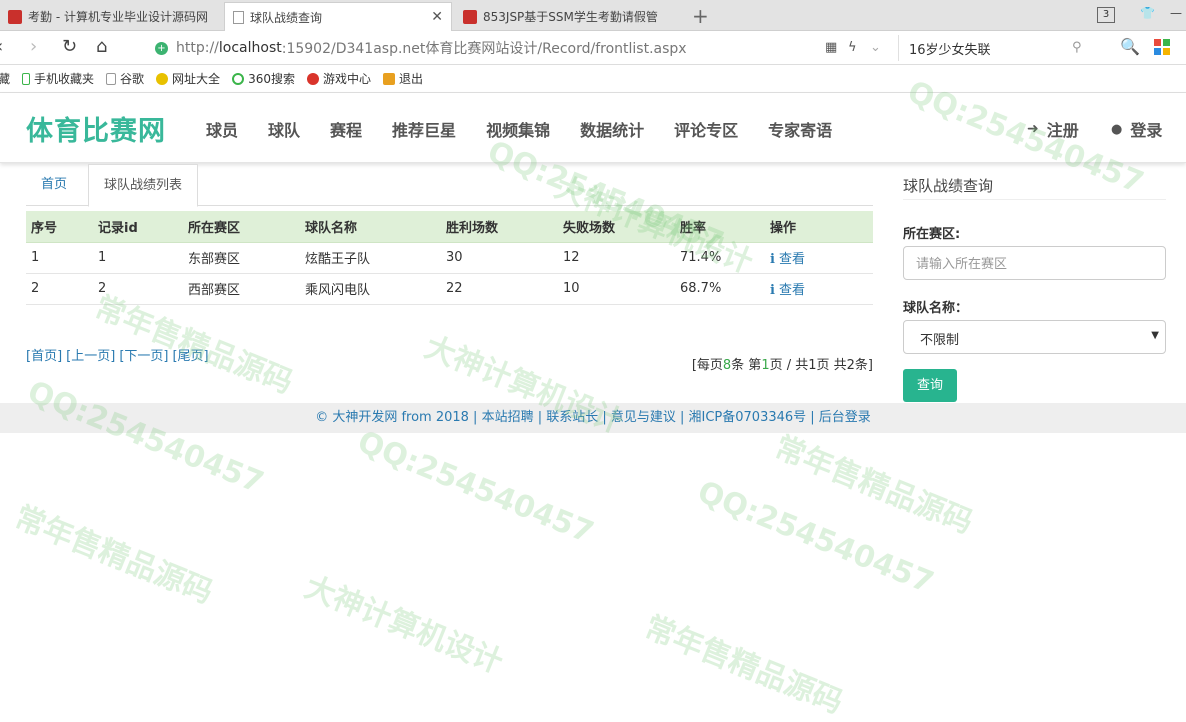  Describe the element at coordinates (875, 47) in the screenshot. I see `chevron-down-icon: ⌄` at that location.